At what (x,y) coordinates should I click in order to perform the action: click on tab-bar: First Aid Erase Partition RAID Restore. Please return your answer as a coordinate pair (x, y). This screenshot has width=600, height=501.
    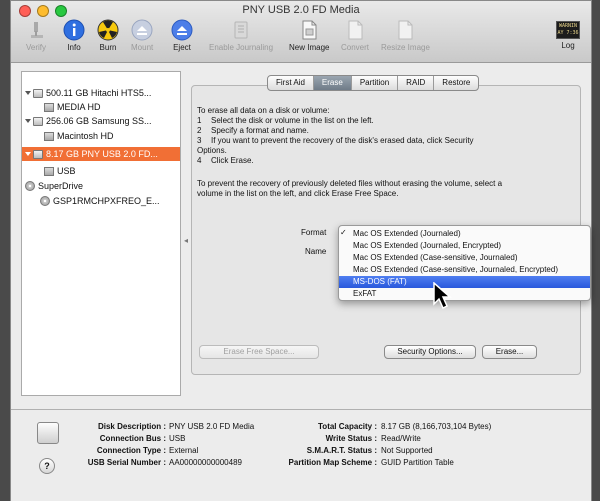
    Looking at the image, I should click on (373, 83).